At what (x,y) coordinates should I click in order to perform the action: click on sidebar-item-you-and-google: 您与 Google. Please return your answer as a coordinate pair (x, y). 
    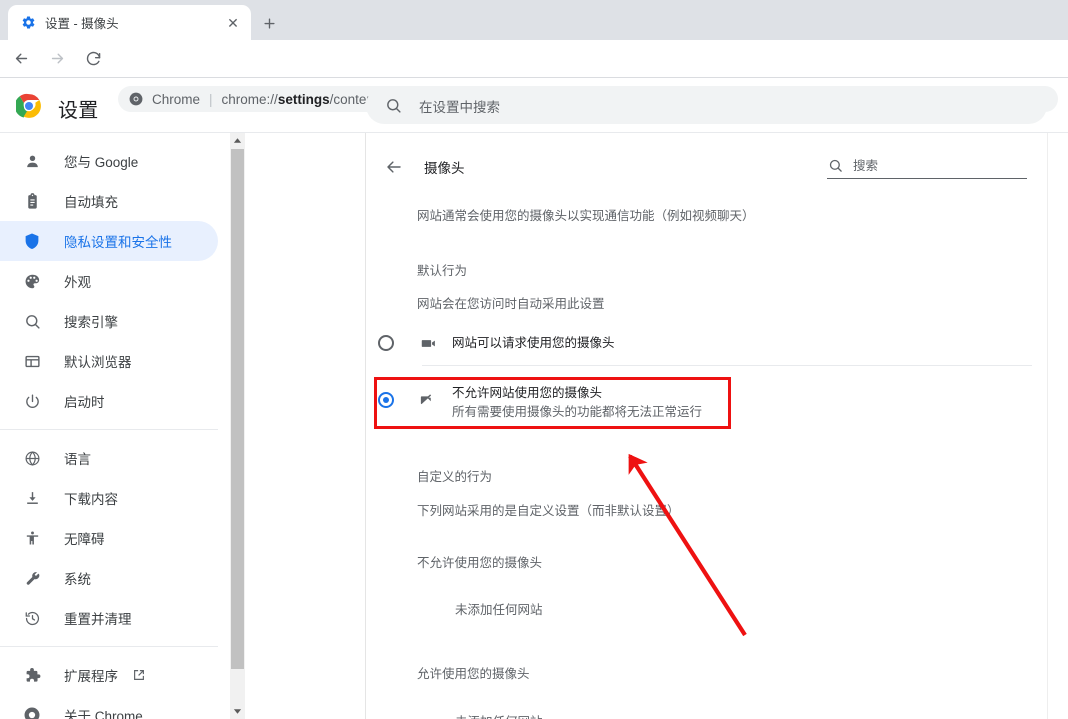
    Looking at the image, I should click on (109, 161).